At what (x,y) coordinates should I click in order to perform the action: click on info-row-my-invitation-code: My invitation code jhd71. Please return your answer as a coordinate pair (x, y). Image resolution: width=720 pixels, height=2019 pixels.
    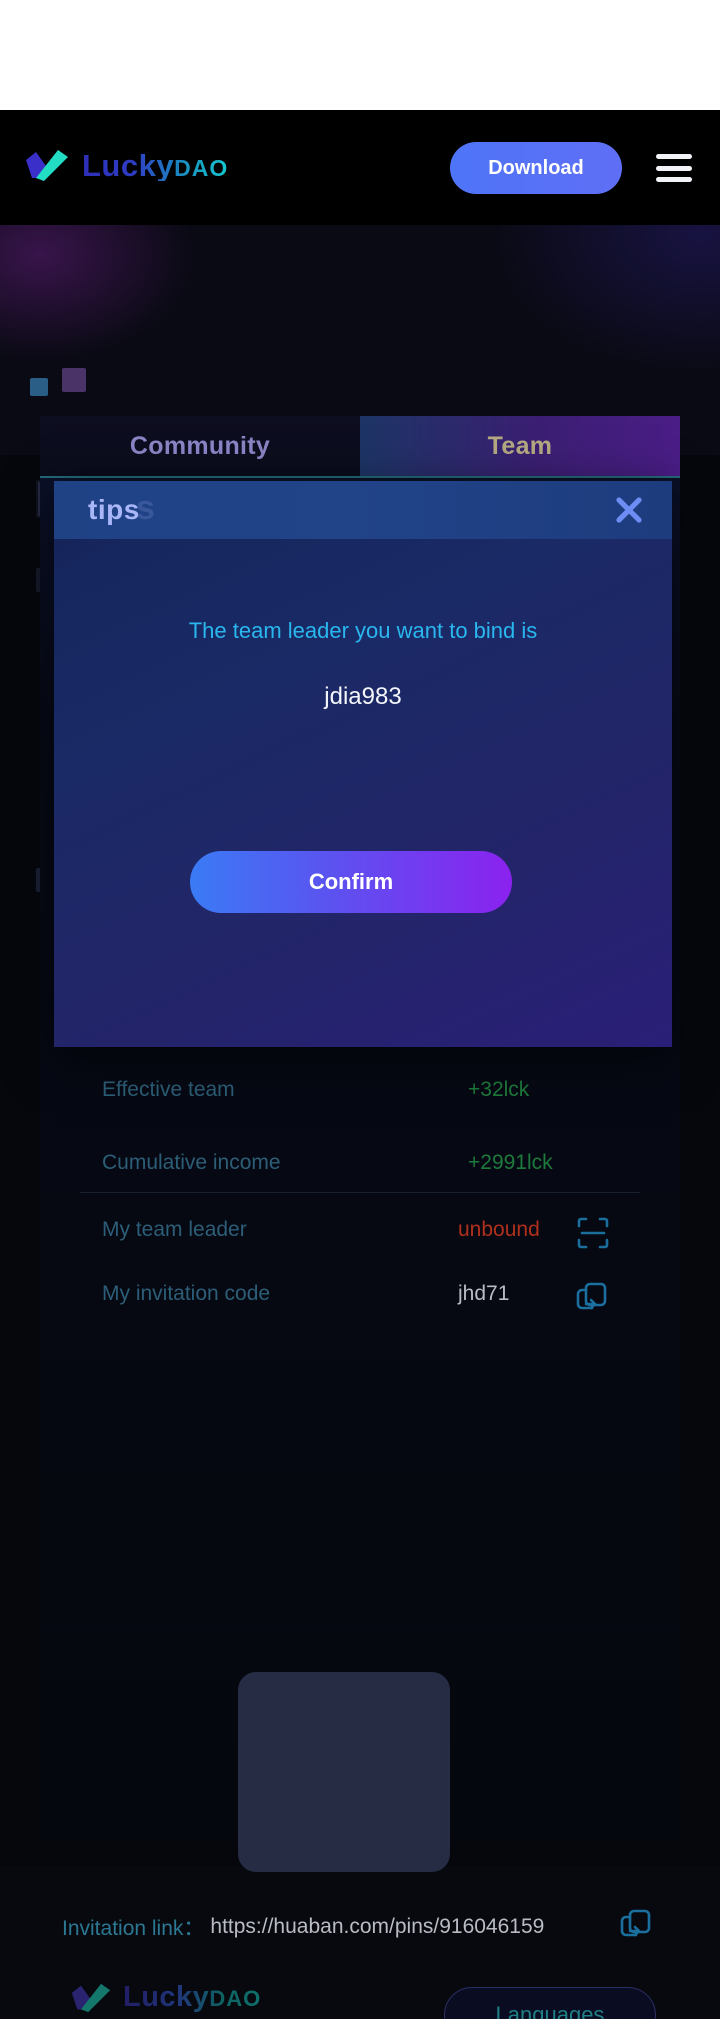
    Looking at the image, I should click on (360, 1296).